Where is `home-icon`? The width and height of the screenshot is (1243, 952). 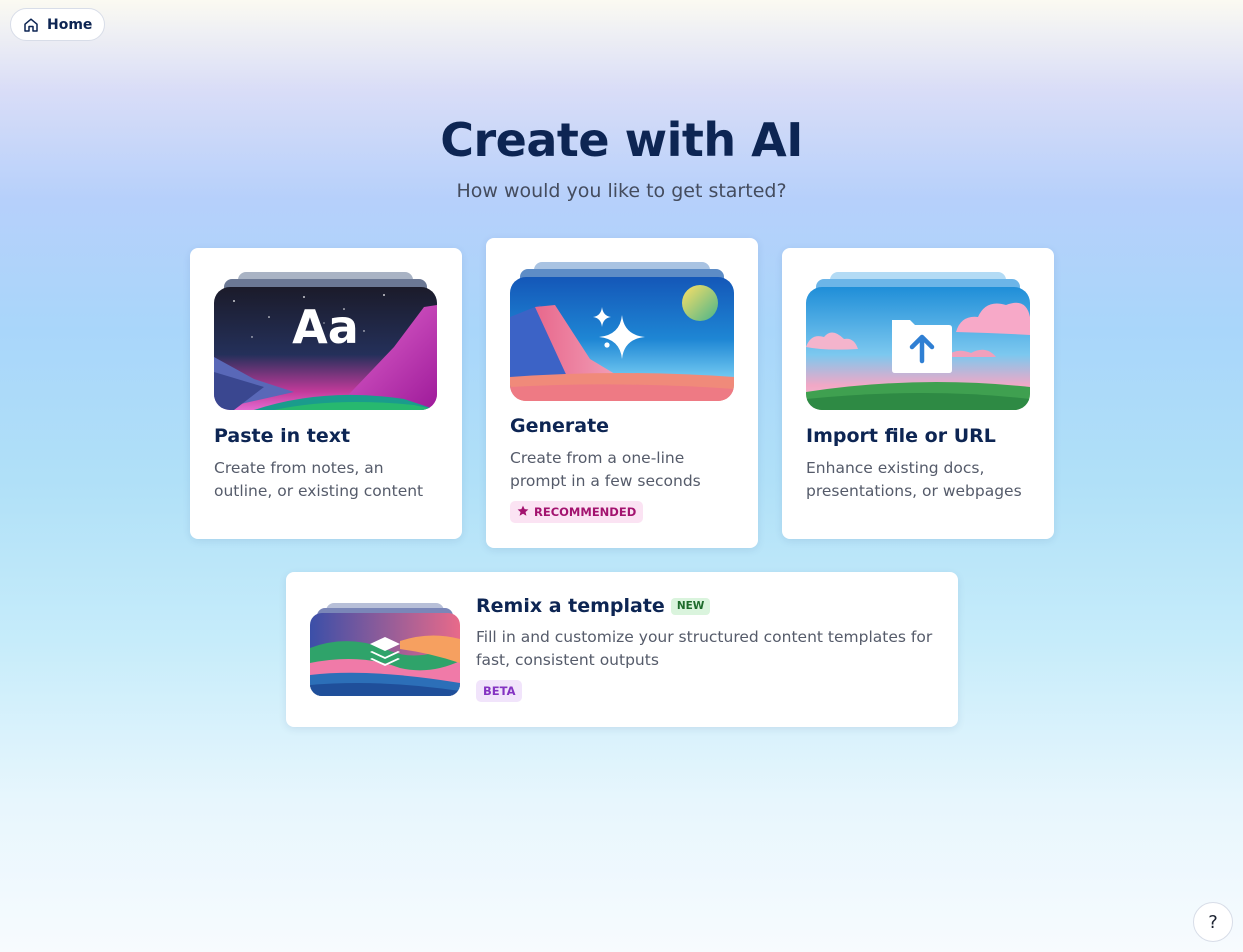
home-icon is located at coordinates (31, 25).